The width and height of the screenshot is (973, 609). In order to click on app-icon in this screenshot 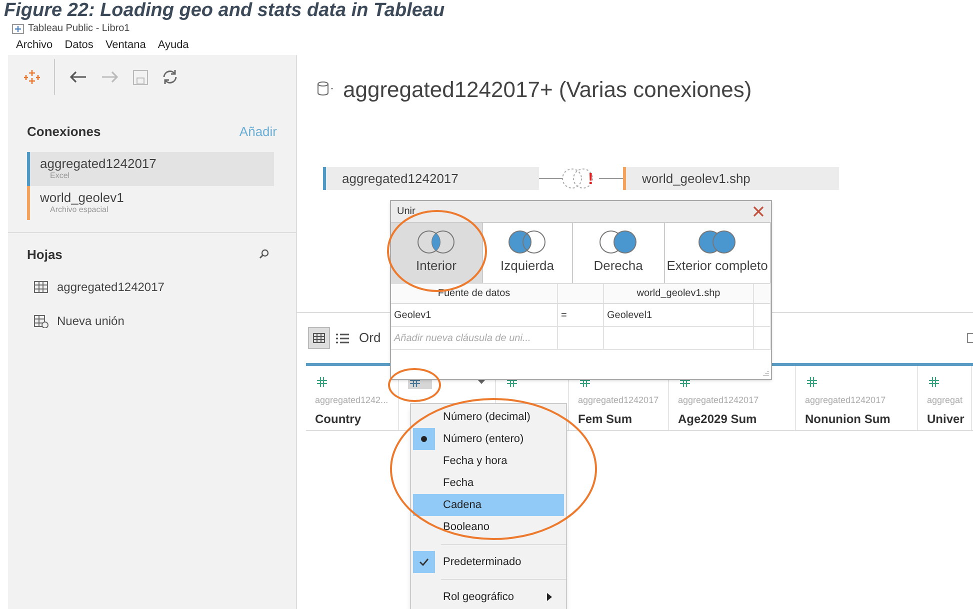, I will do `click(18, 29)`.